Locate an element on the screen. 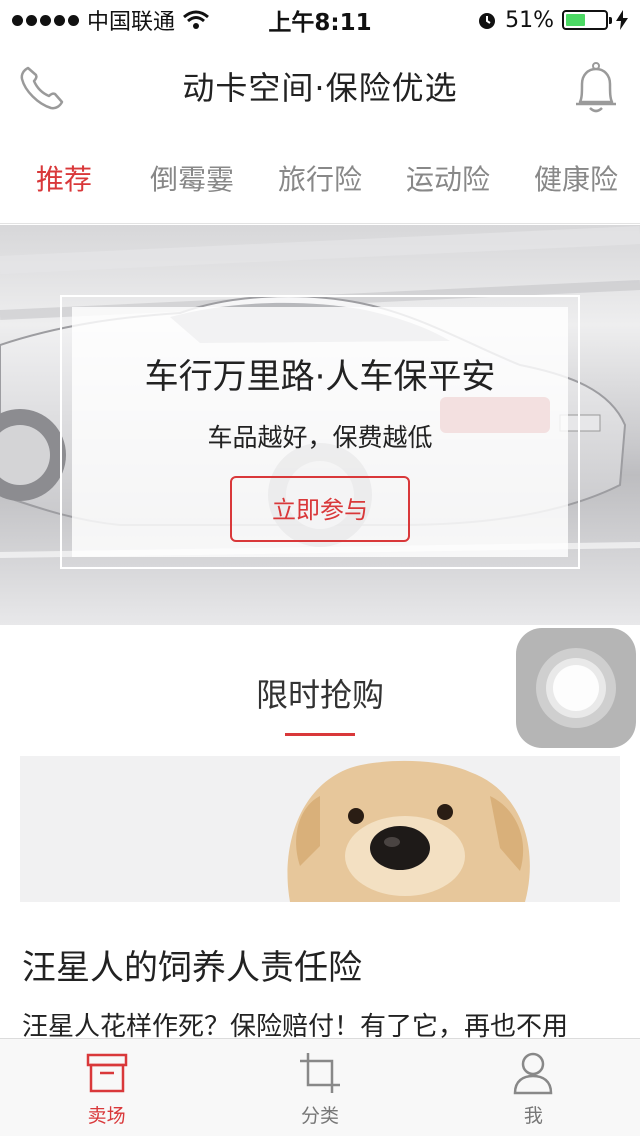 This screenshot has height=1136, width=640. tabbar-item-me: 我 is located at coordinates (533, 1087).